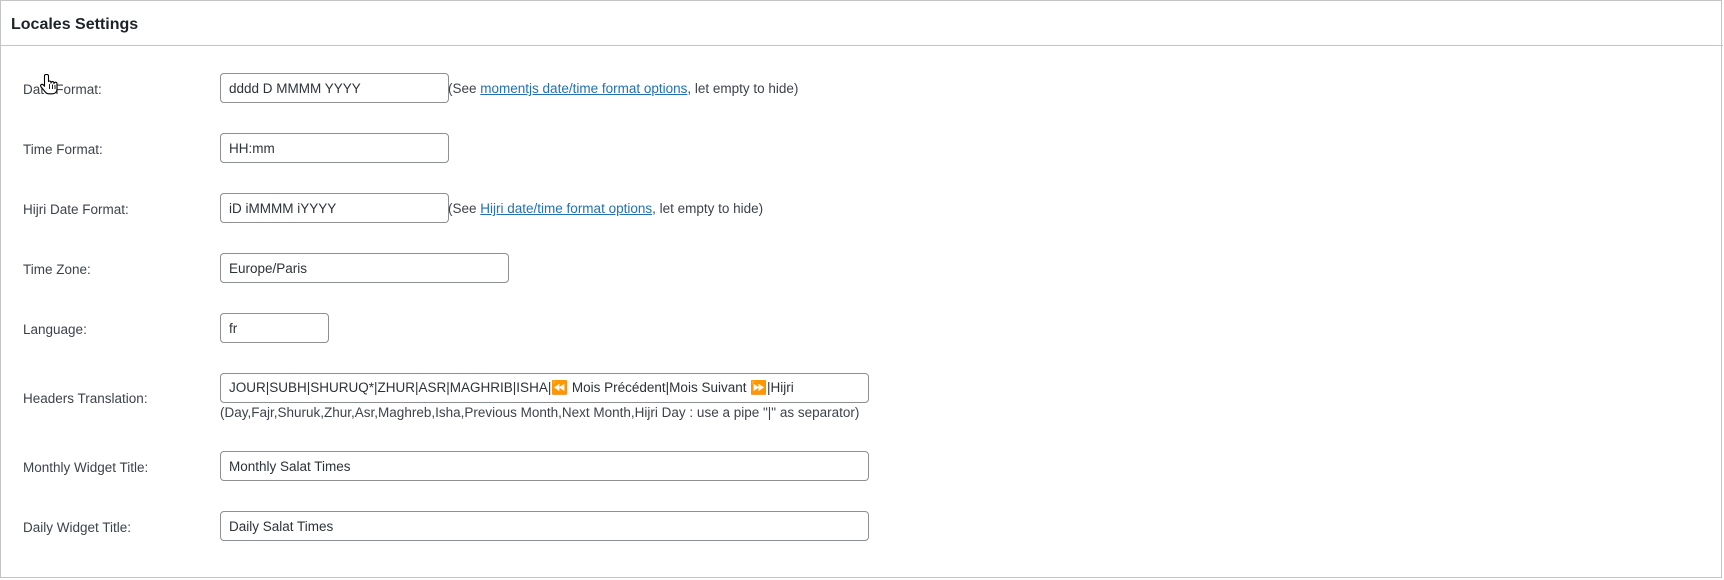  I want to click on panel-header: Locales Settings, so click(862, 23).